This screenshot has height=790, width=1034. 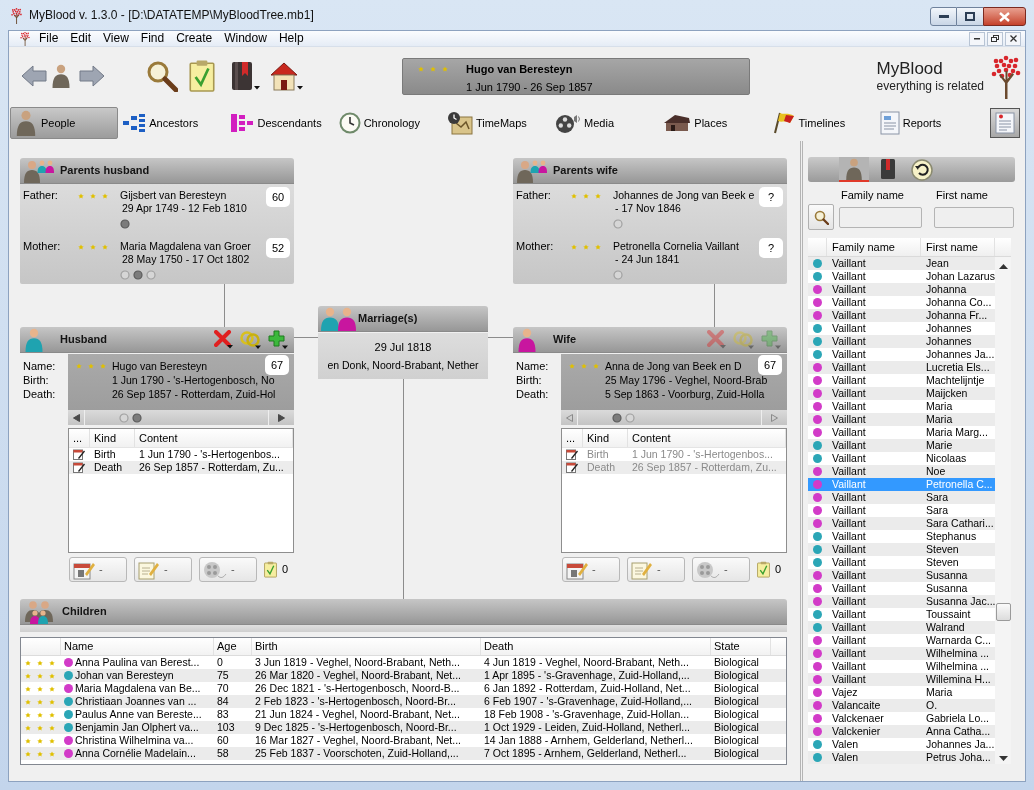 I want to click on list-row: Vaillant Marie, so click(x=901, y=445).